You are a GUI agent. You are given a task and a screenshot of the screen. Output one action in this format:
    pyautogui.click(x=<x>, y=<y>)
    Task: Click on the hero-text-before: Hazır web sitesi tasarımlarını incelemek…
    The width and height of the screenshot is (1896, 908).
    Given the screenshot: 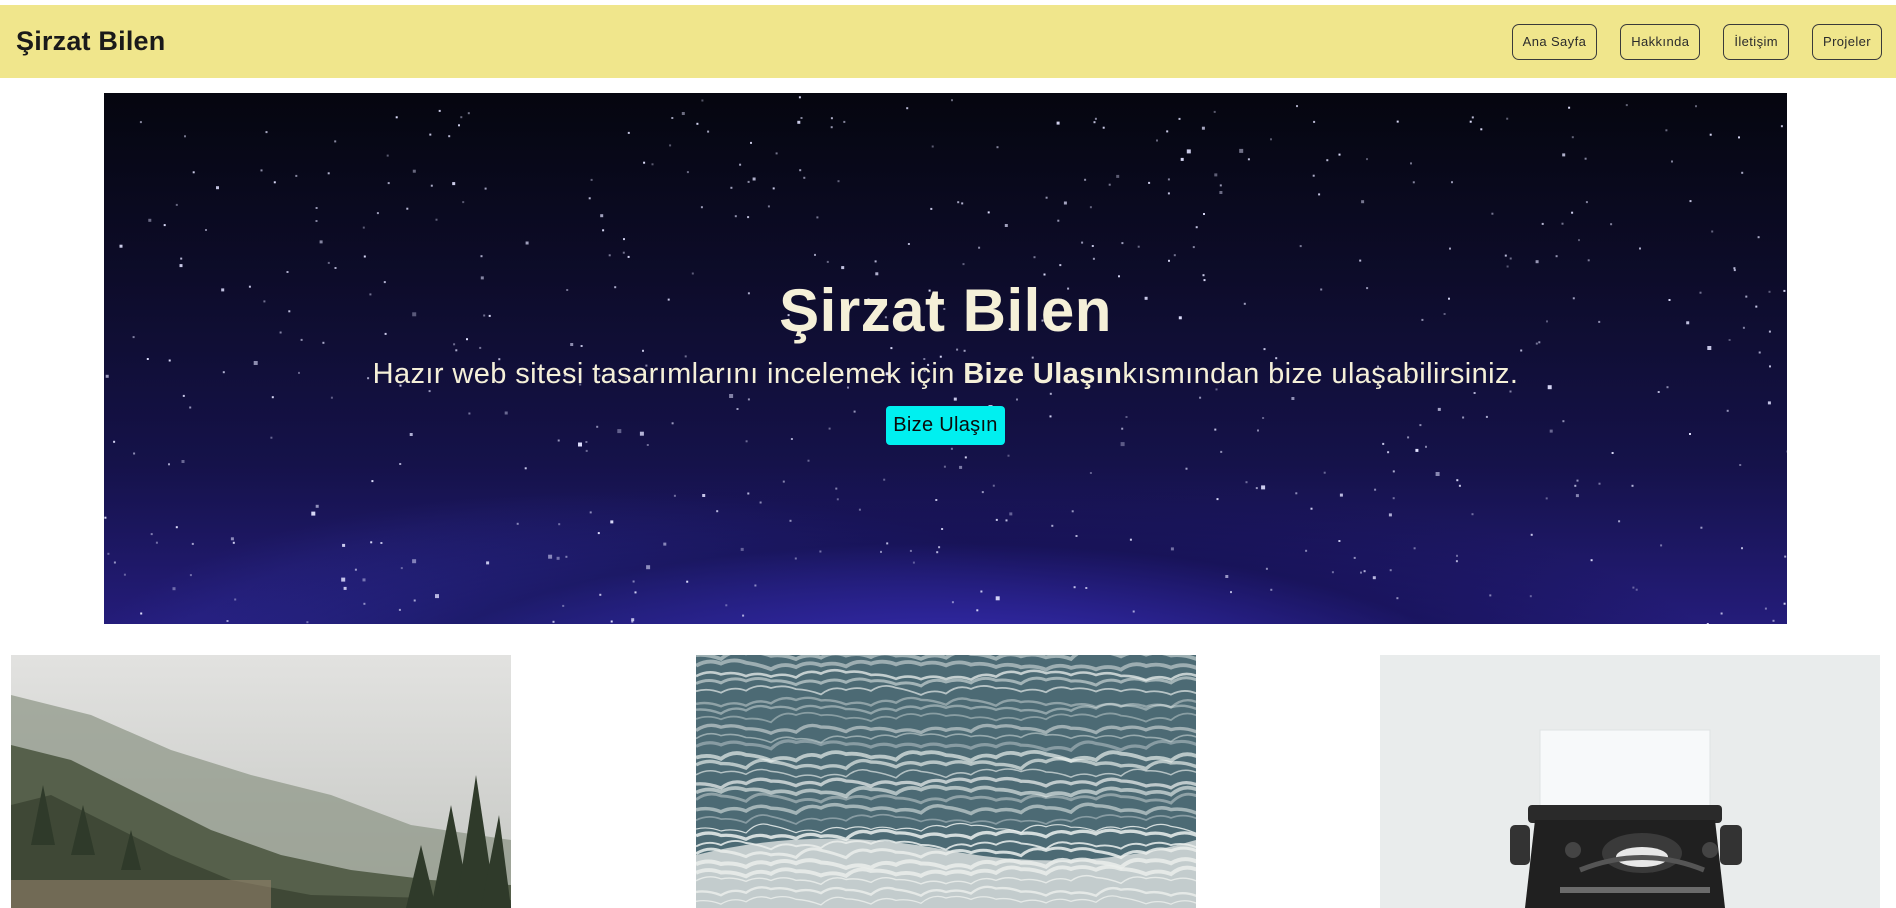 What is the action you would take?
    pyautogui.click(x=668, y=374)
    